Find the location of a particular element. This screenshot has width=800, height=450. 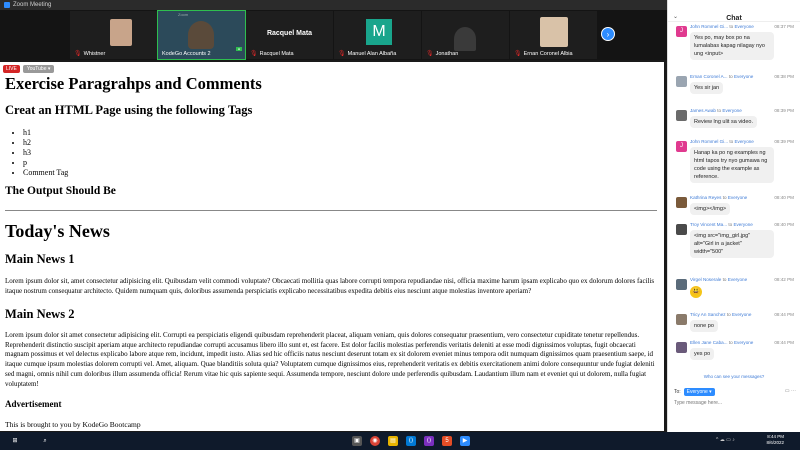

youtube-button: YouTube ▾ is located at coordinates (38, 69).